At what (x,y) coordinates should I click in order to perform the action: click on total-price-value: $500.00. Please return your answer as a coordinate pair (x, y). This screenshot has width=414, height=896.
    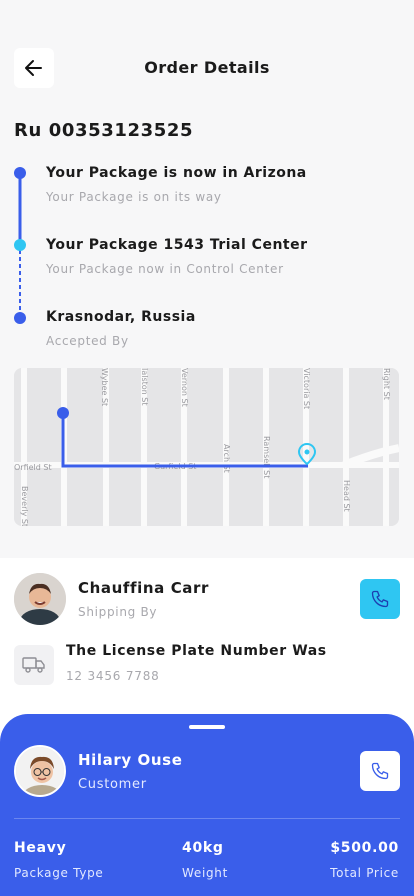
    Looking at the image, I should click on (364, 848).